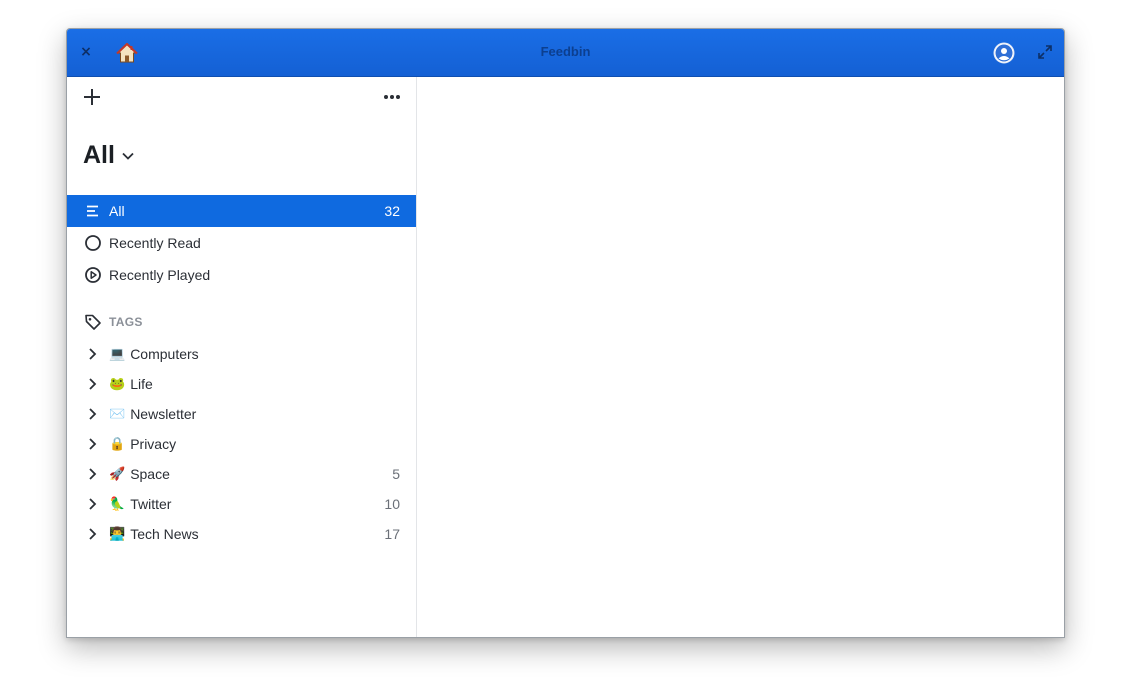  Describe the element at coordinates (396, 474) in the screenshot. I see `tag-count: 5` at that location.